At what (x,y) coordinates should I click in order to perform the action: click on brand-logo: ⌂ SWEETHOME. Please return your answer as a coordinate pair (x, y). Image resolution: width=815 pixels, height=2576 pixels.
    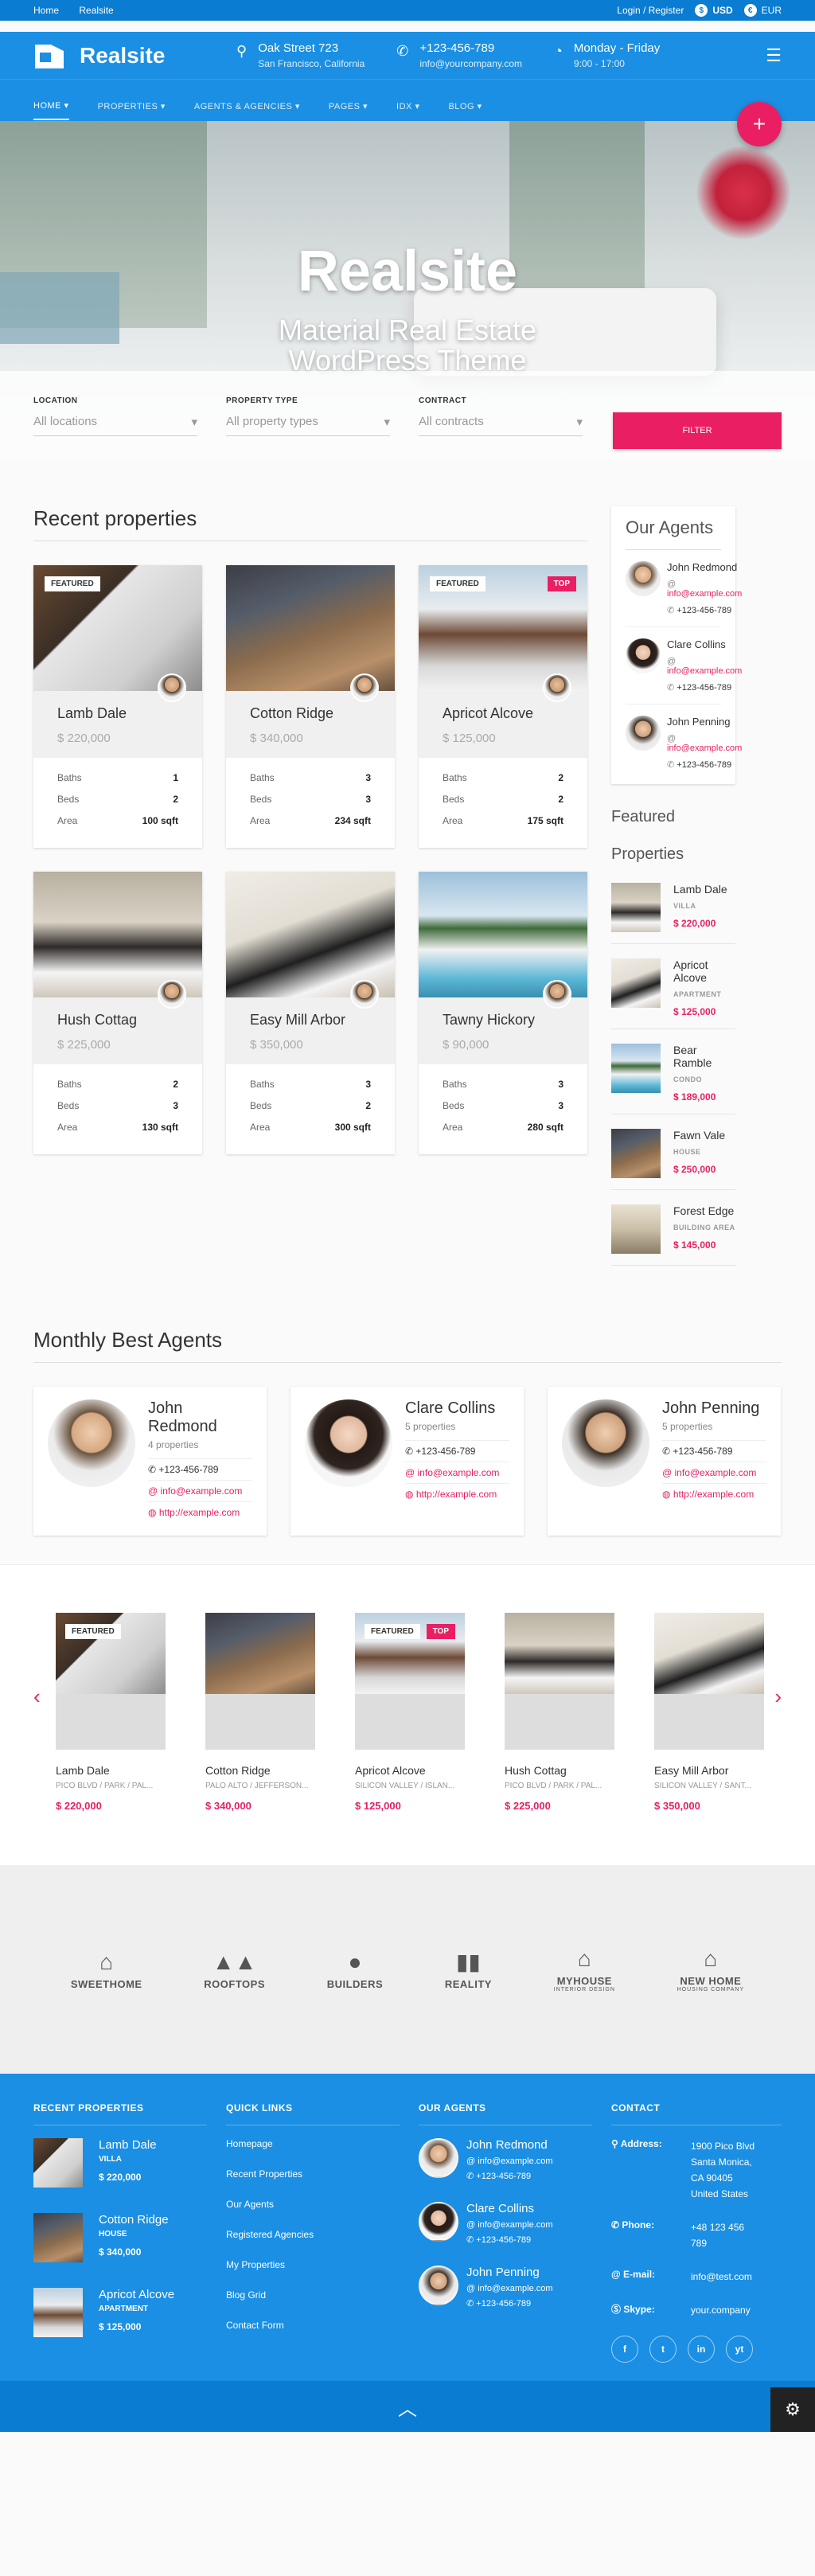
    Looking at the image, I should click on (106, 1970).